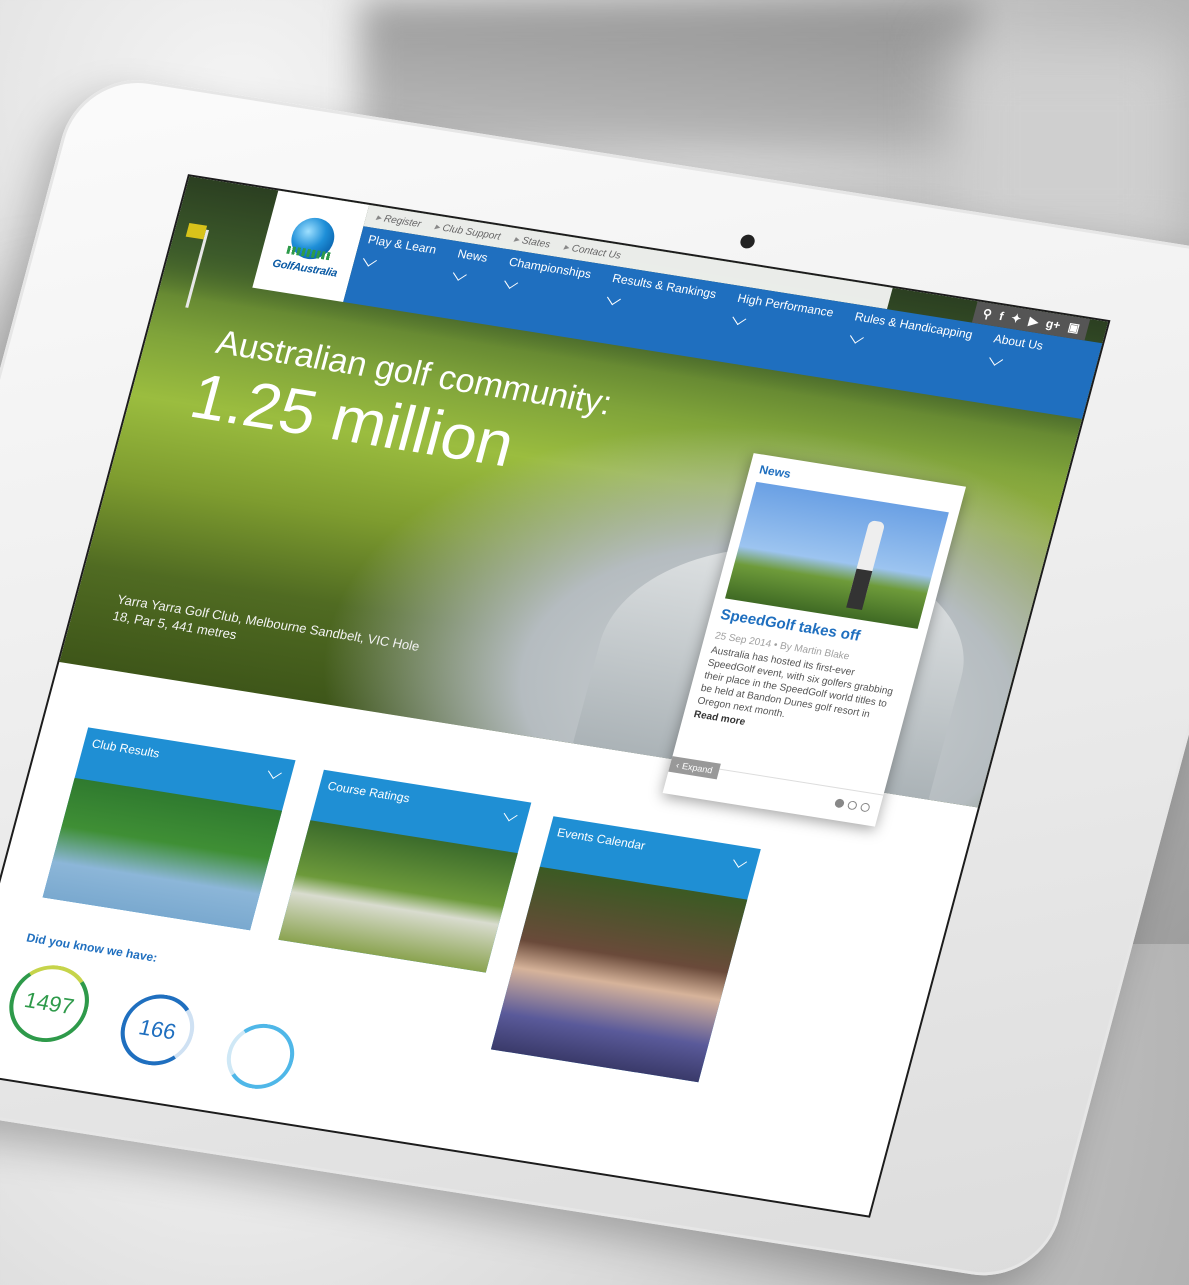  Describe the element at coordinates (601, 839) in the screenshot. I see `tile-label: Events Calendar` at that location.